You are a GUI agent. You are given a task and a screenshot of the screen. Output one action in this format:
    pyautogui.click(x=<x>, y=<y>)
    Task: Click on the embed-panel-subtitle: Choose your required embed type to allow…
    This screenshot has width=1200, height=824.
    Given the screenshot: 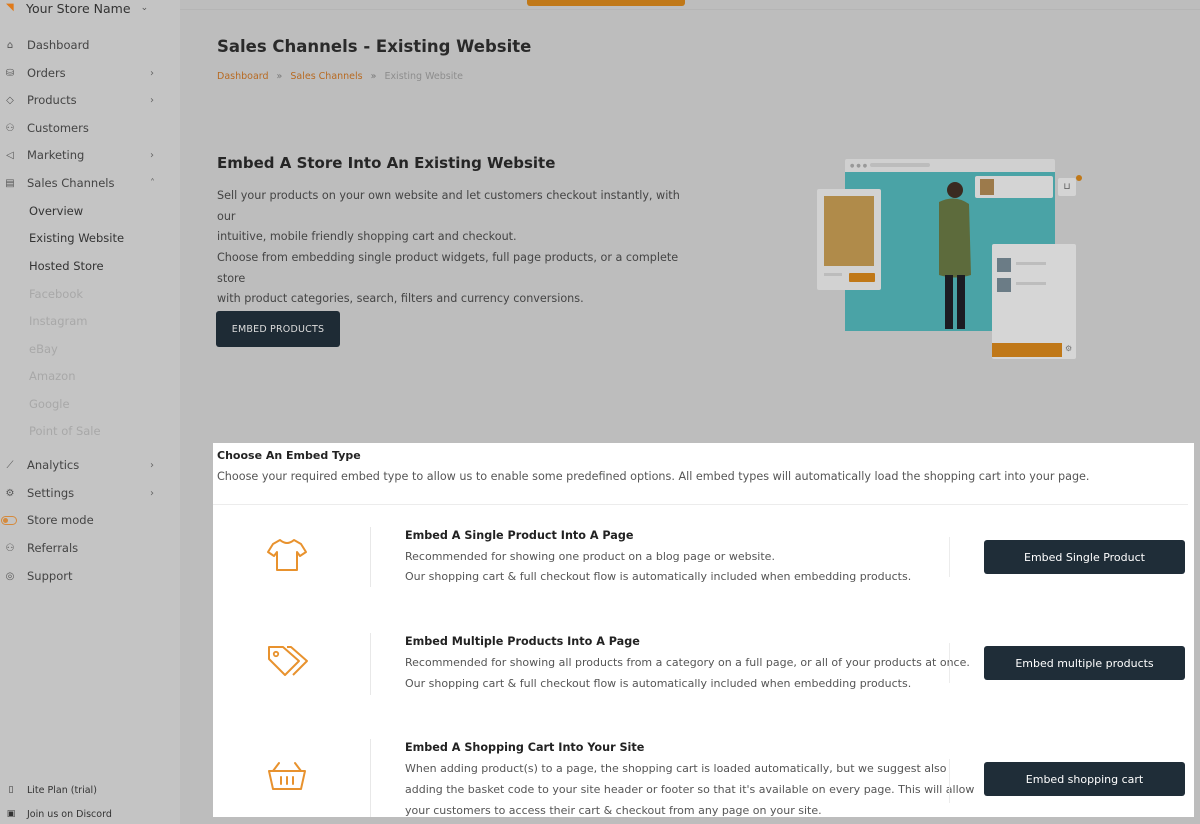 What is the action you would take?
    pyautogui.click(x=653, y=476)
    